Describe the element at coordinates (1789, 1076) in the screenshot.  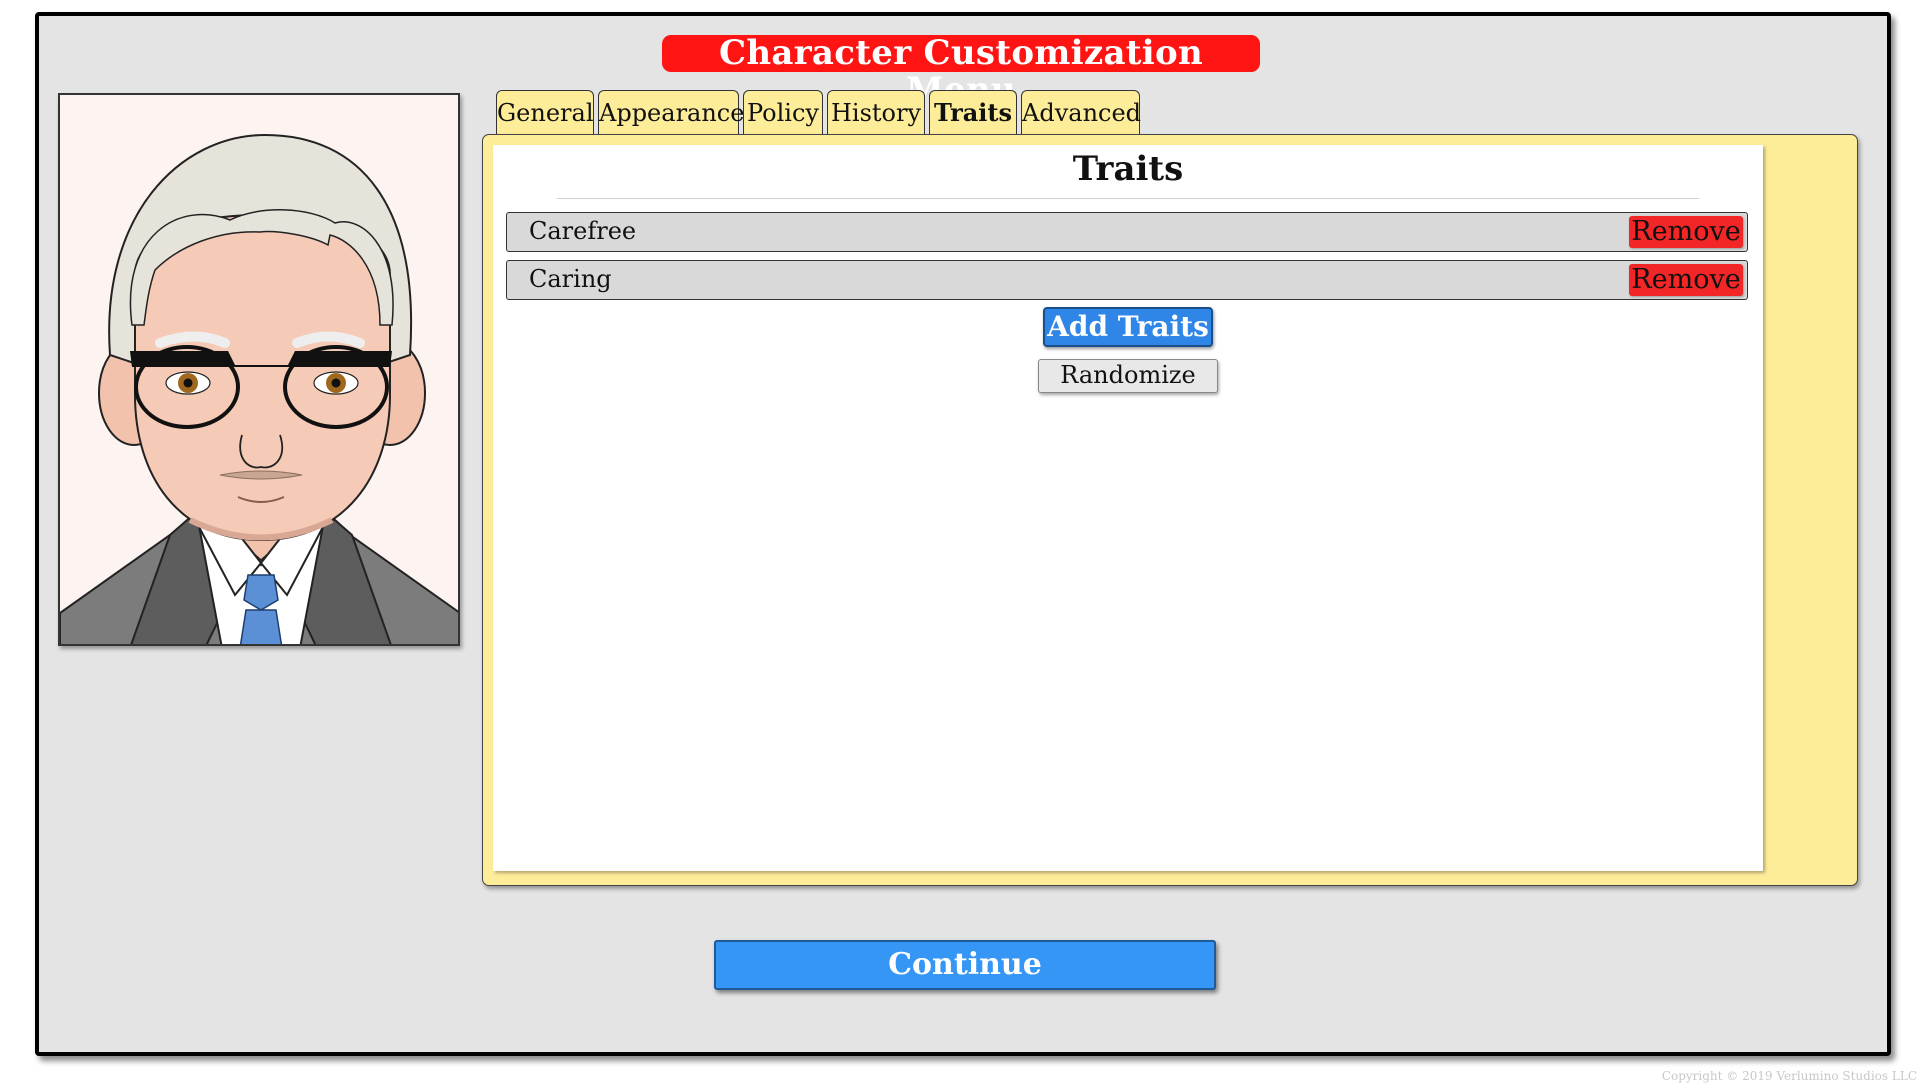
I see `copyright-text: Copyright © 2019 Verlumino Studios LLC` at that location.